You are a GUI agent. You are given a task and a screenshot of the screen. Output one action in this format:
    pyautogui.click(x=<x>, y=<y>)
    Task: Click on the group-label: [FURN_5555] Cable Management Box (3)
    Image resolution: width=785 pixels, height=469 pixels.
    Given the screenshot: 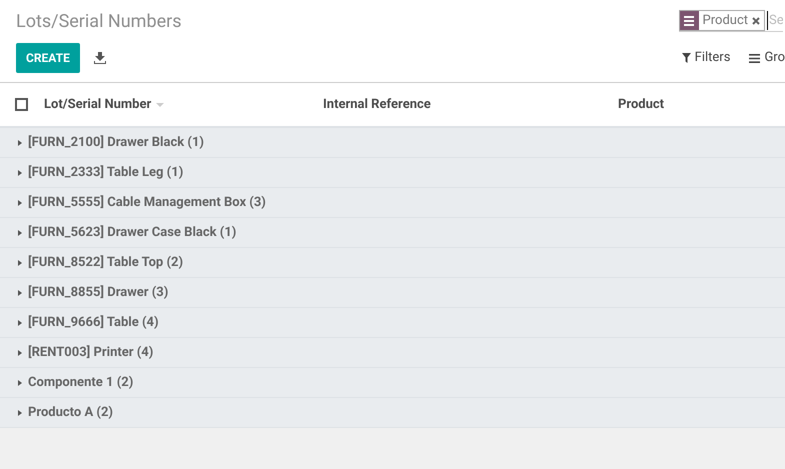 What is the action you would take?
    pyautogui.click(x=147, y=203)
    